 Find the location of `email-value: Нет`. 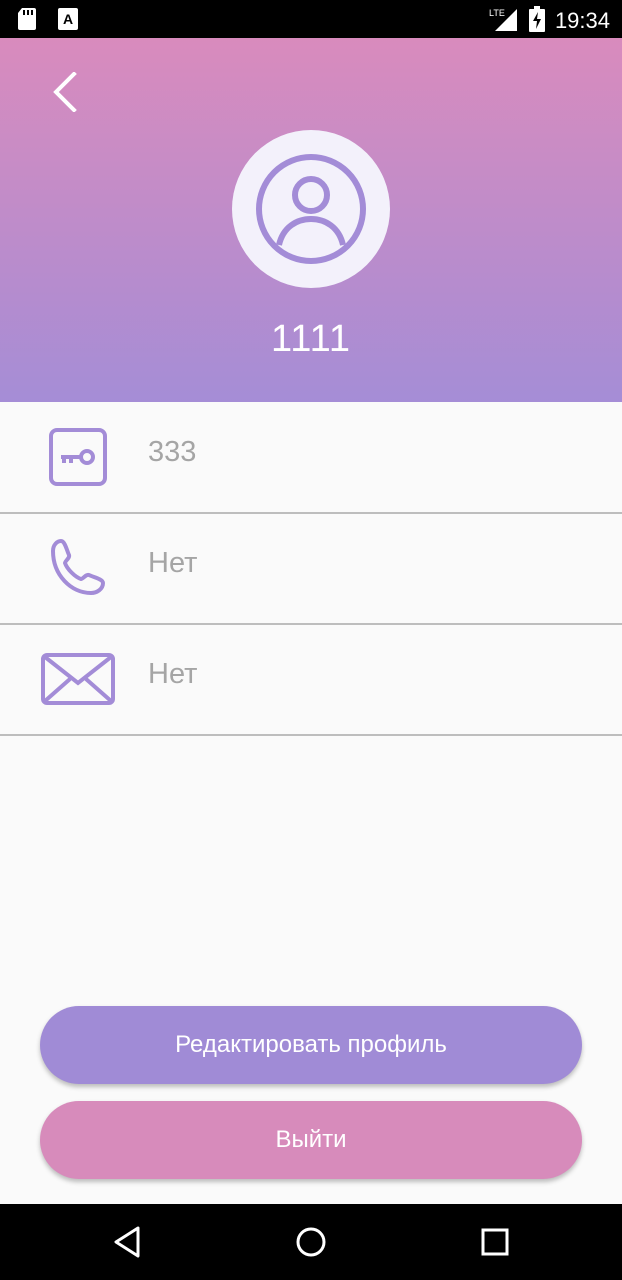

email-value: Нет is located at coordinates (173, 674).